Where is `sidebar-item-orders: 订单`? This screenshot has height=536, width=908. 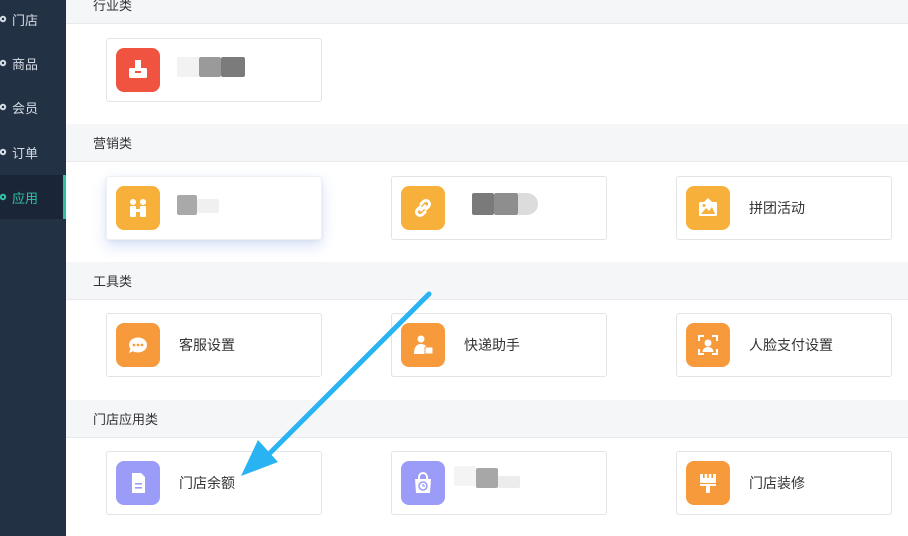
sidebar-item-orders: 订单 is located at coordinates (33, 152).